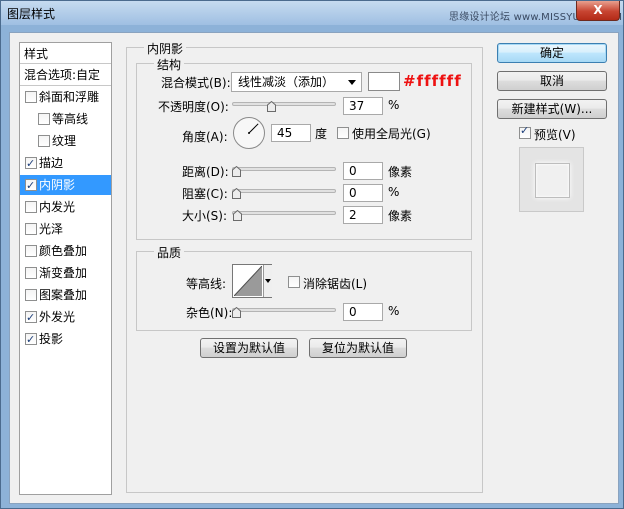 Image resolution: width=624 pixels, height=509 pixels. I want to click on size-slider-track, so click(284, 213).